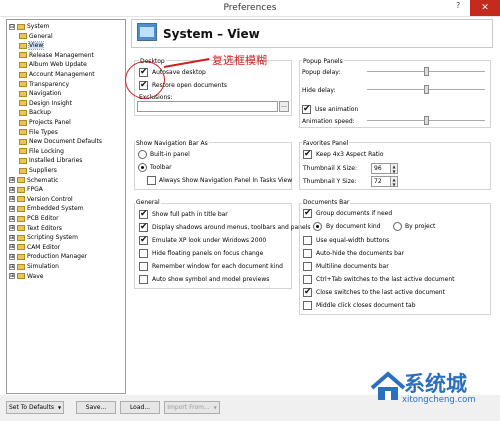  What do you see at coordinates (485, 8) in the screenshot?
I see `close-button: ✕` at bounding box center [485, 8].